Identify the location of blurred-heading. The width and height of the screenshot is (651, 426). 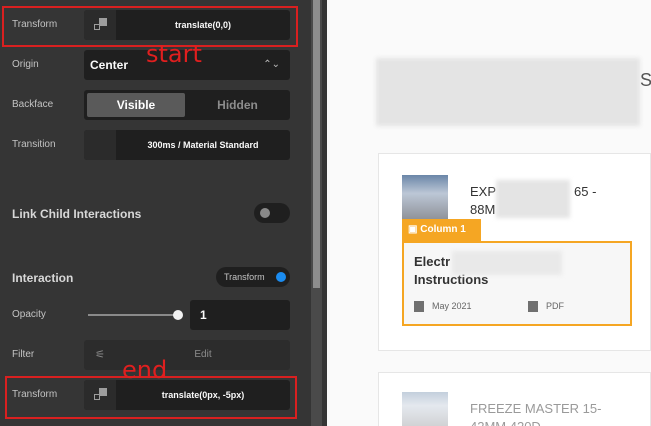
(508, 92).